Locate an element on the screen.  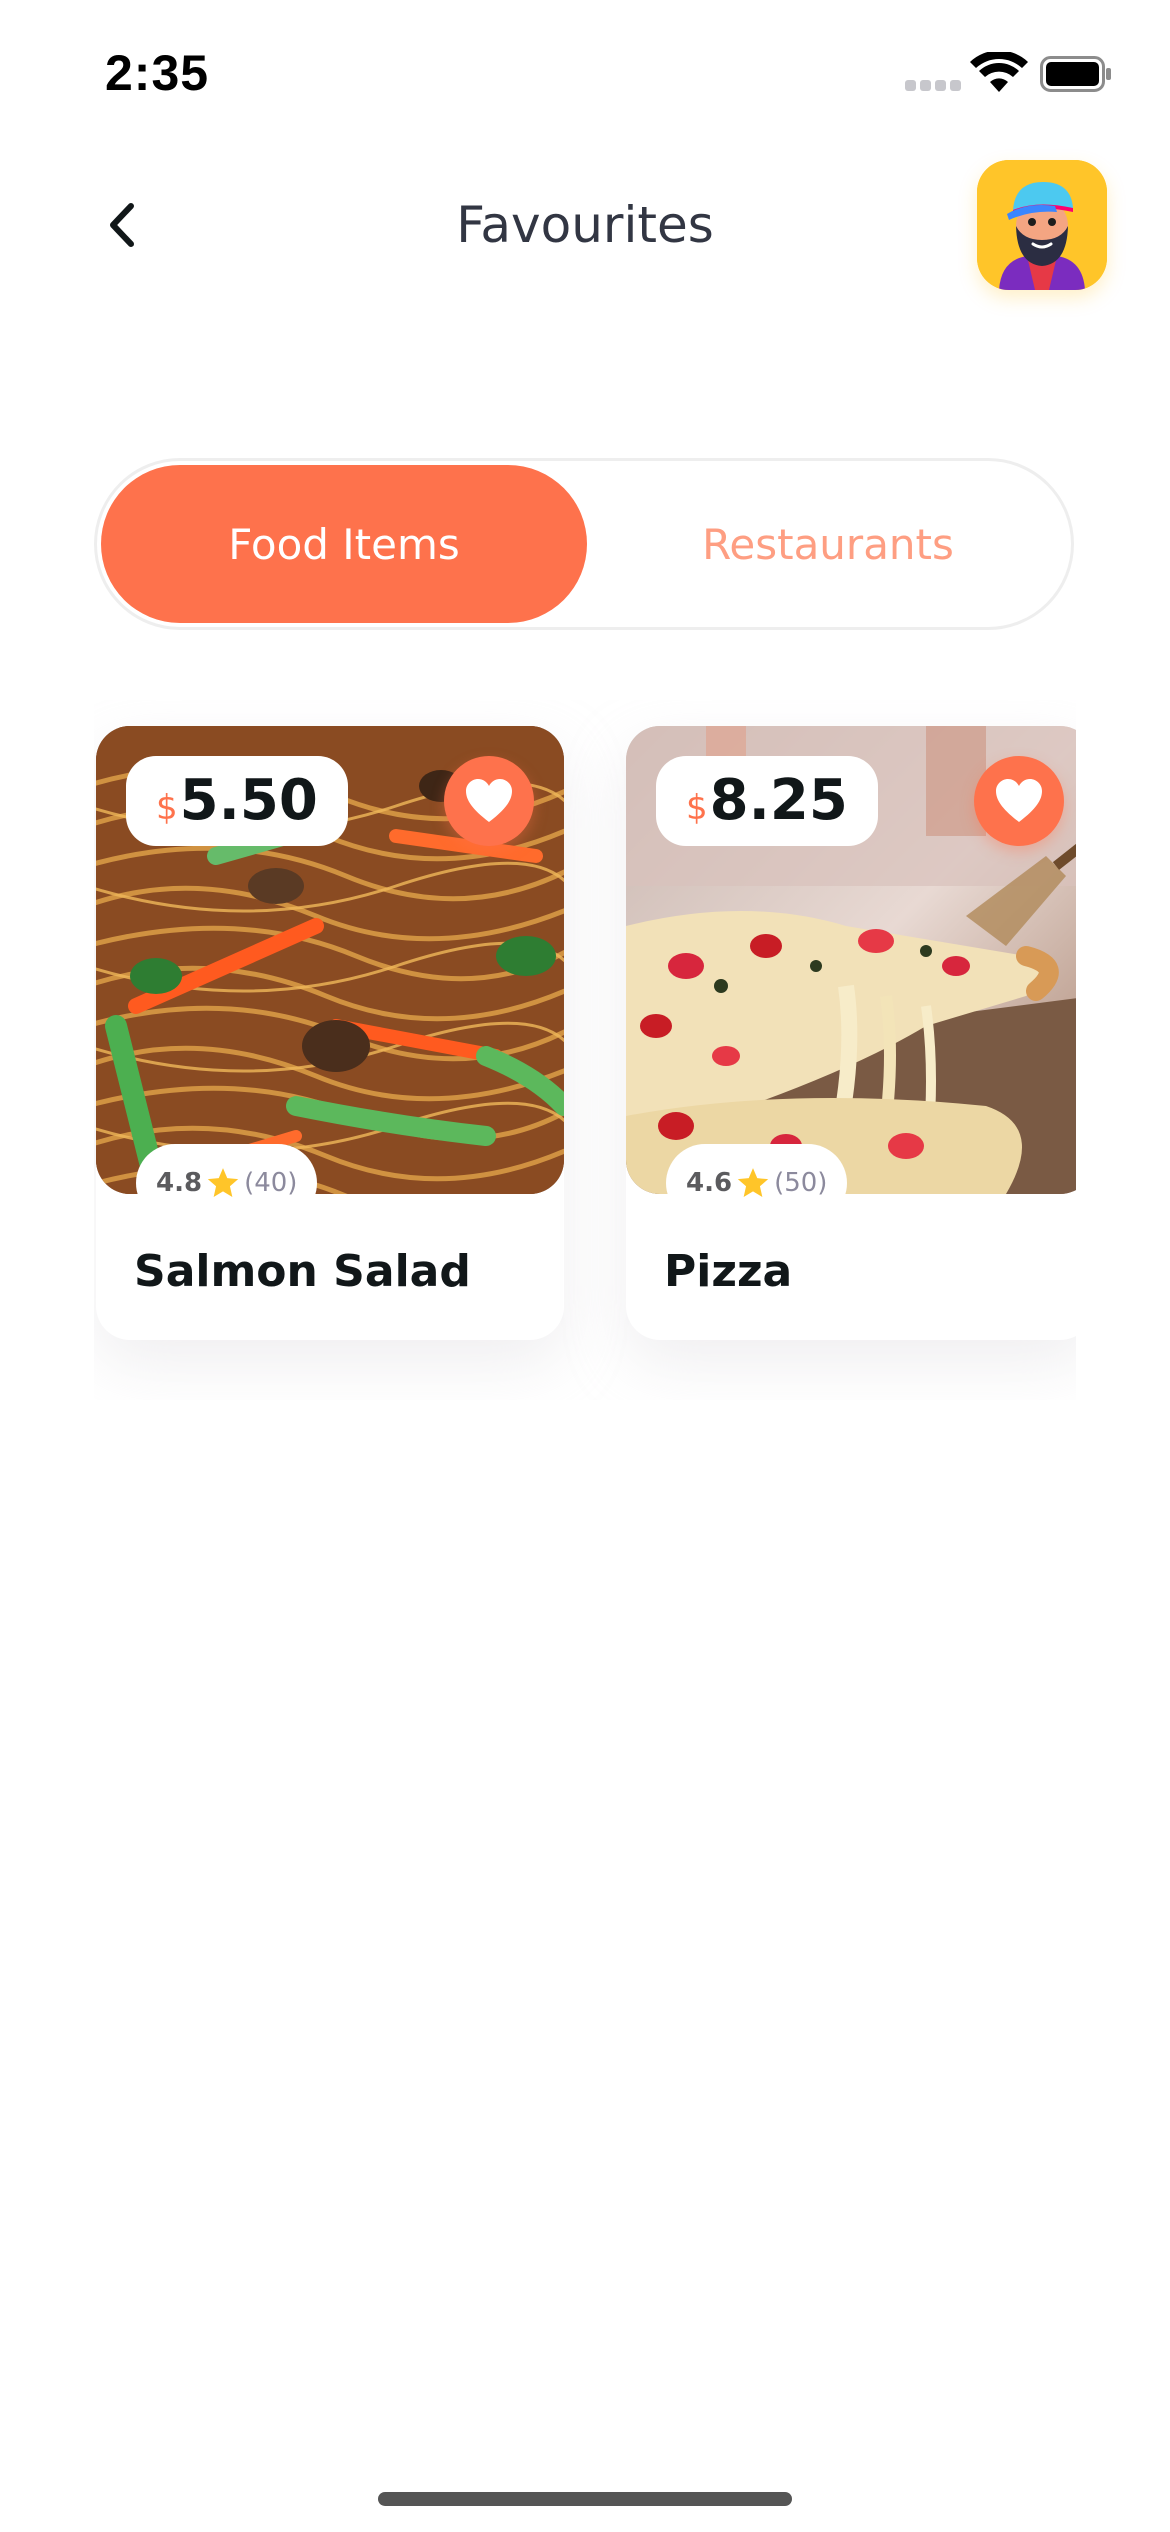
status-bar: 2:35 is located at coordinates (585, 75).